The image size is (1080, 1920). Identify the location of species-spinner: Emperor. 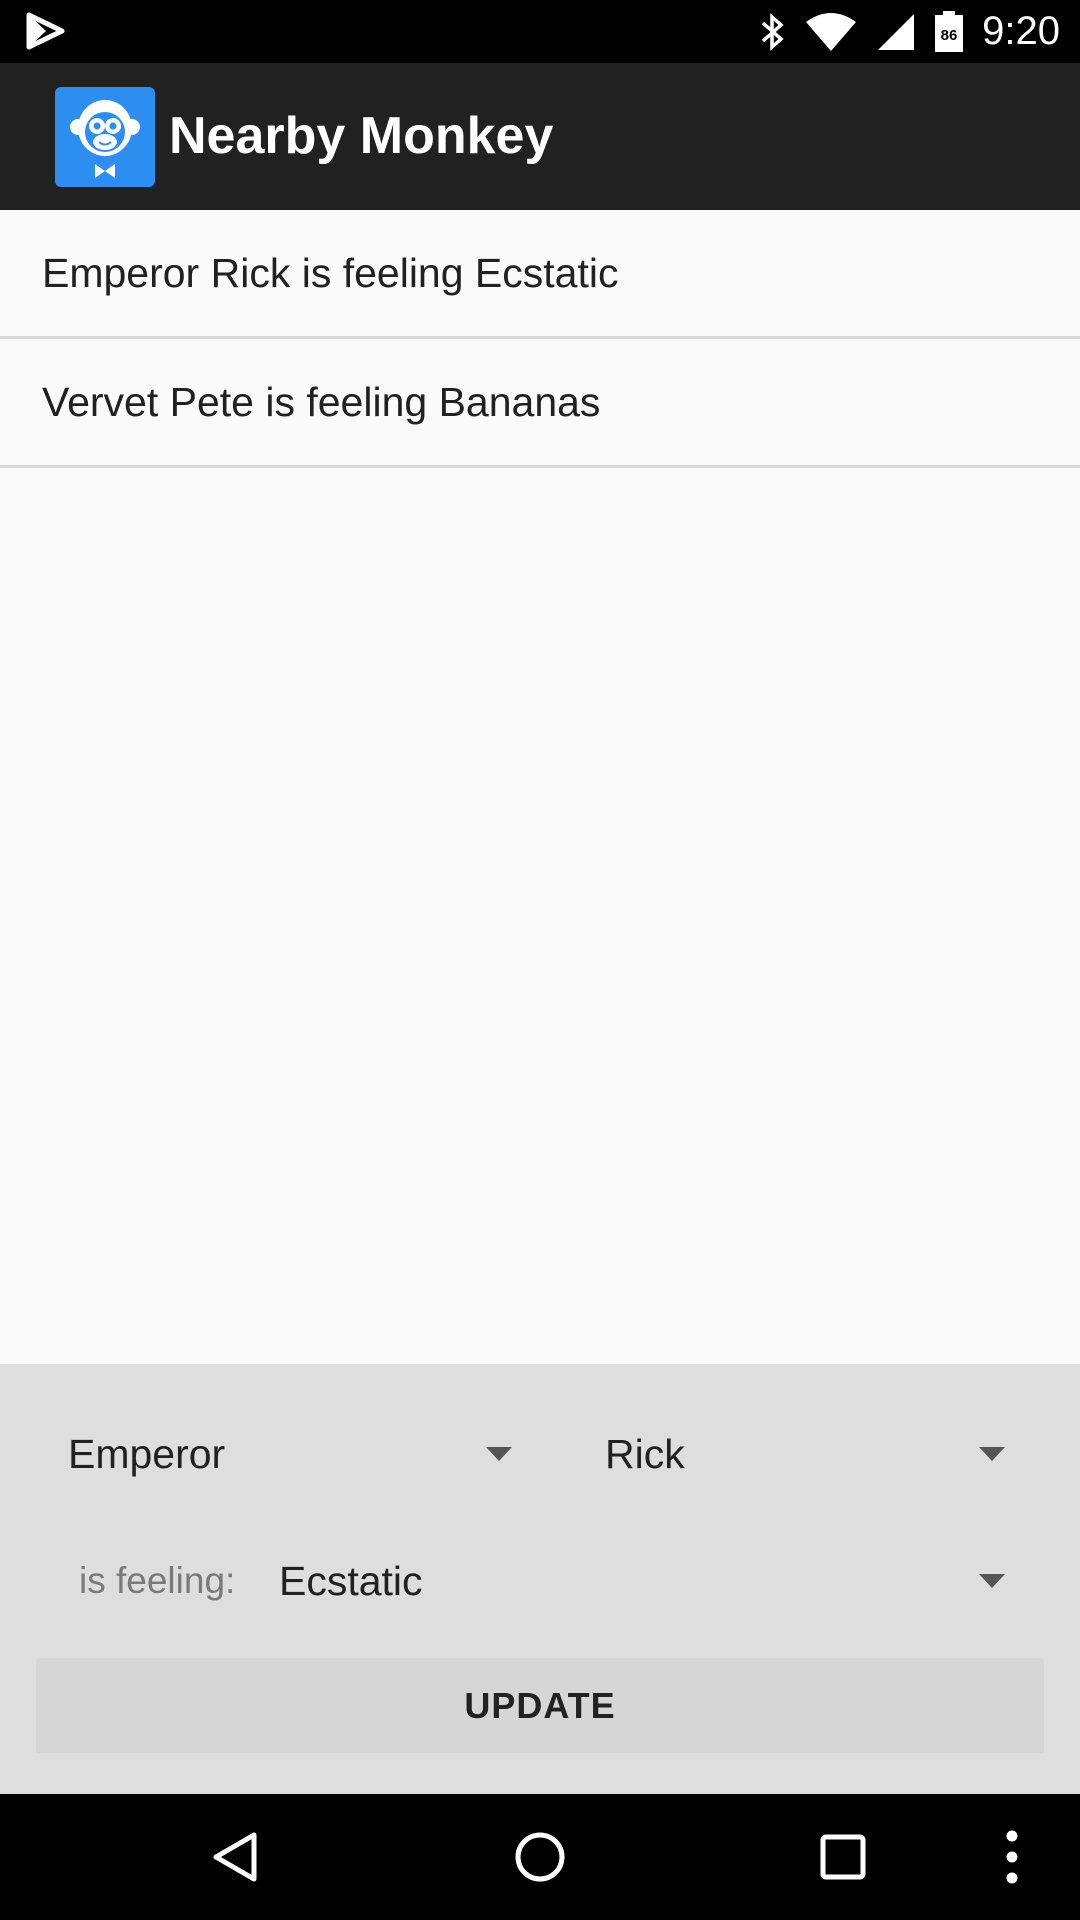
(291, 1454).